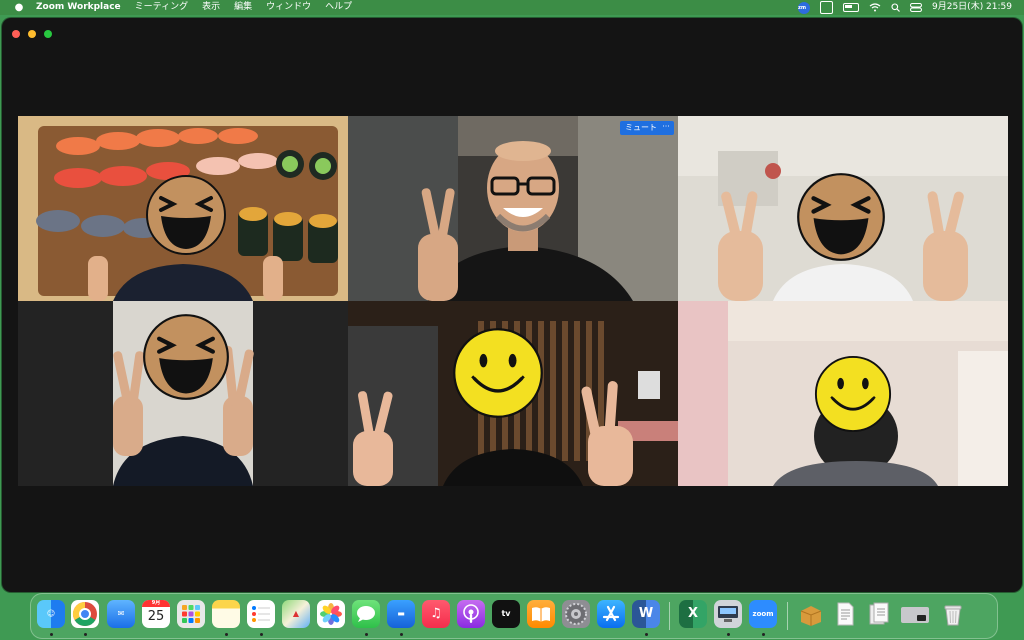  I want to click on tv-label: tv, so click(506, 613).